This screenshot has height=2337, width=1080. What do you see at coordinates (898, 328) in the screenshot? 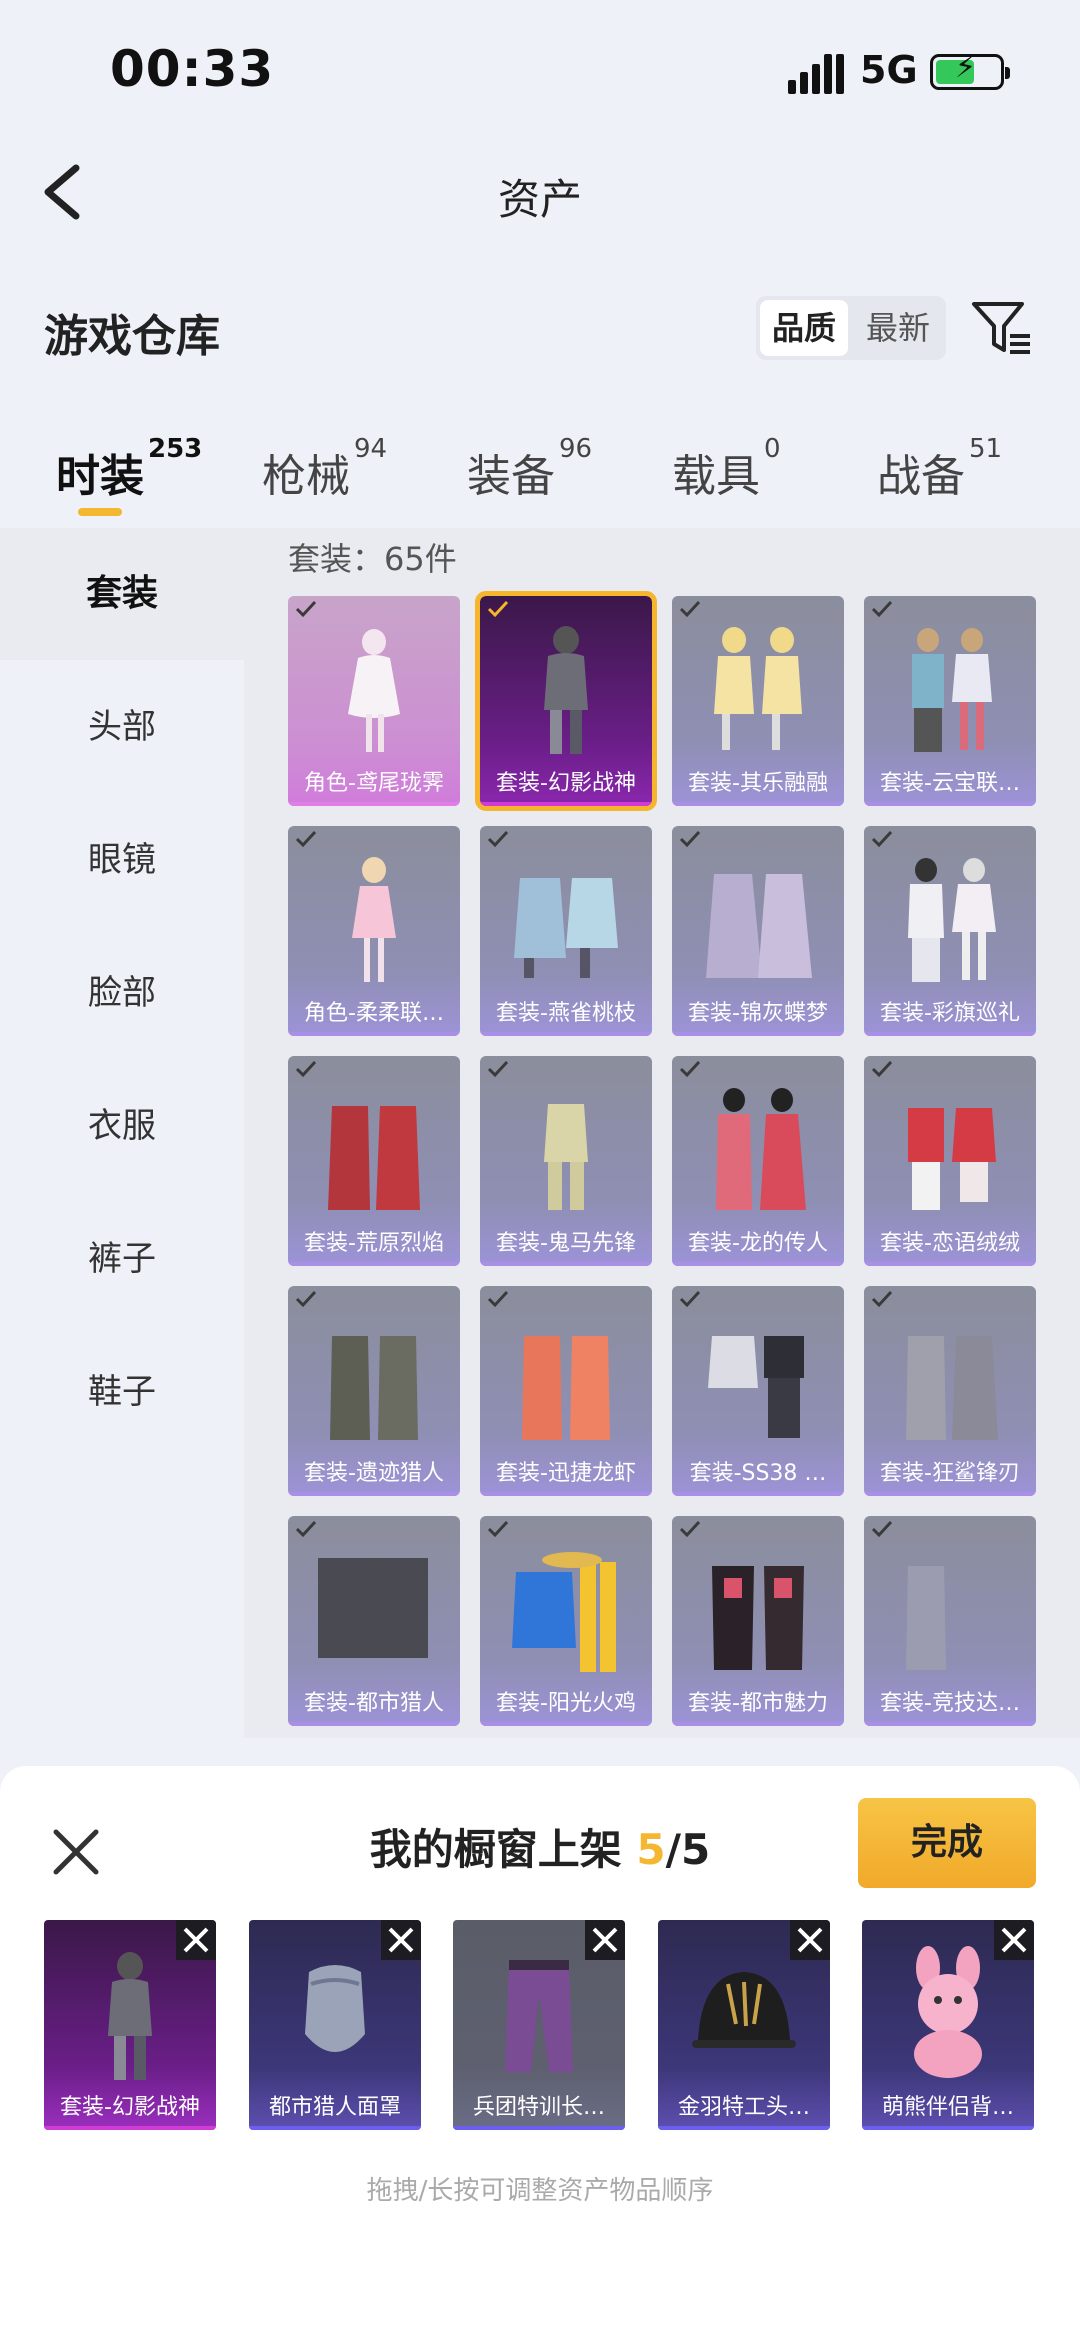
I see `sort-newest-option: 最新` at bounding box center [898, 328].